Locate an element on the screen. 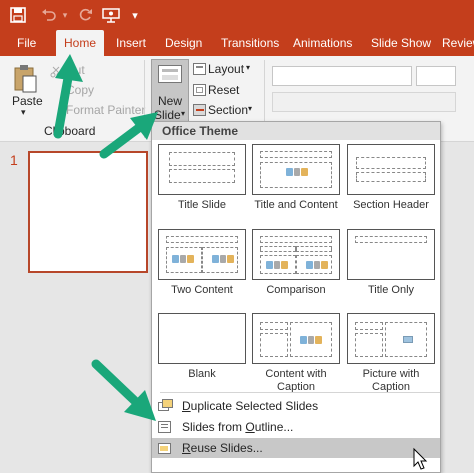 Image resolution: width=474 pixels, height=473 pixels. layout-icon is located at coordinates (199, 69).